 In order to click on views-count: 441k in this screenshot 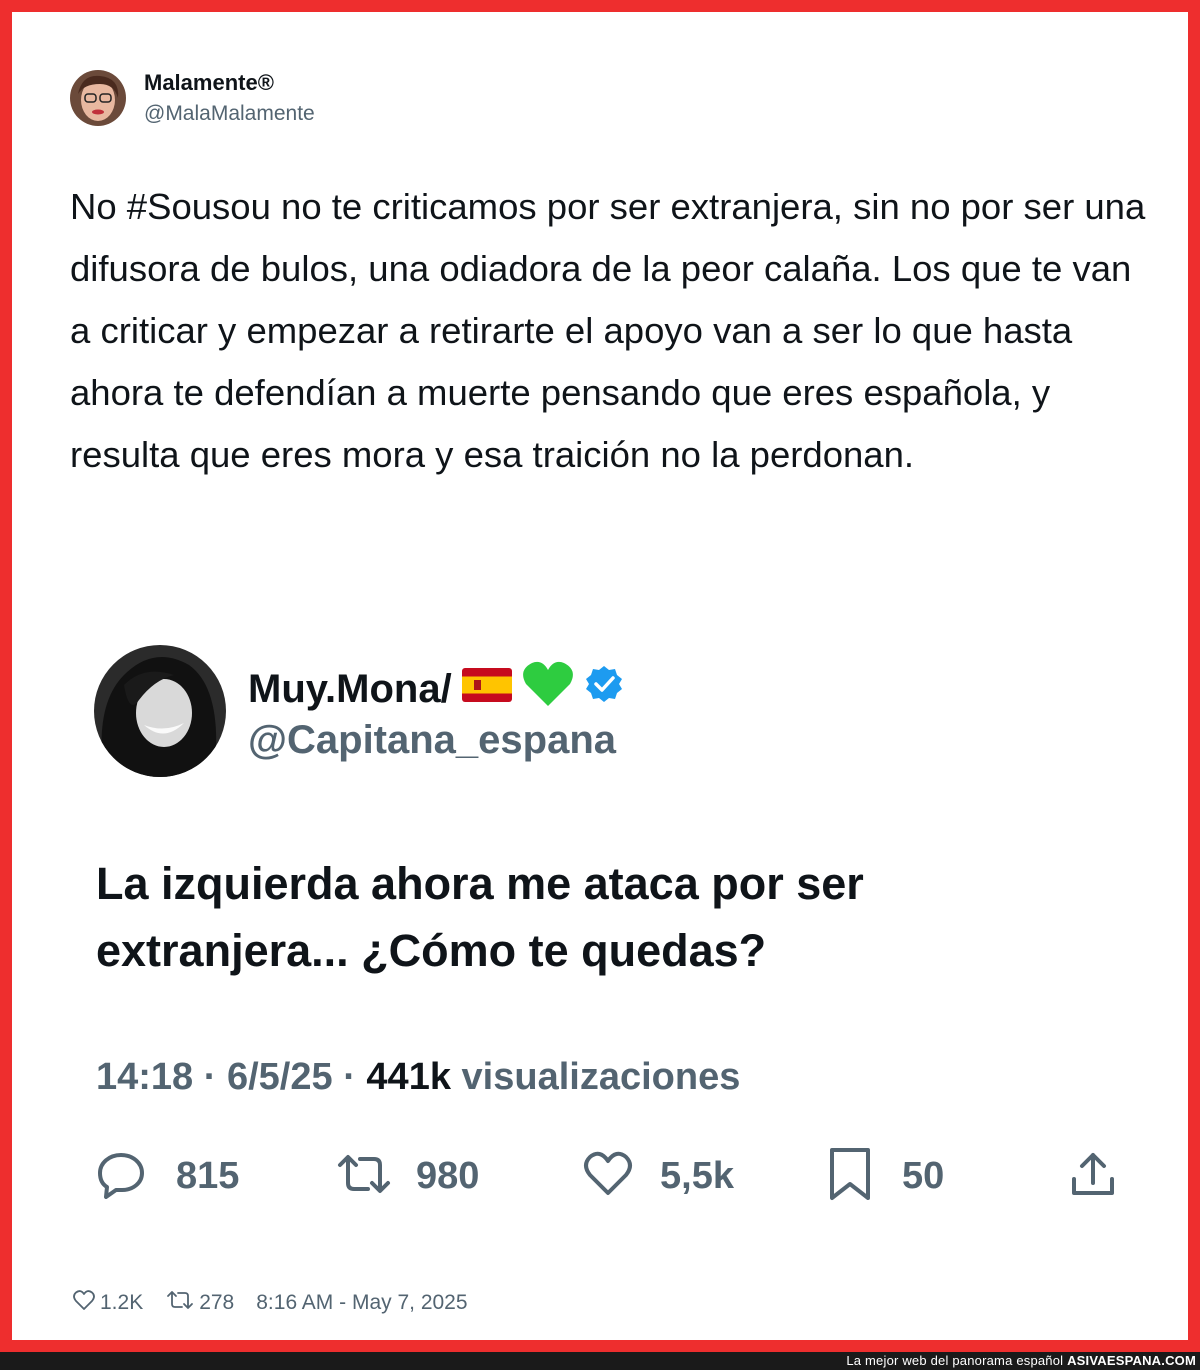, I will do `click(408, 1077)`.